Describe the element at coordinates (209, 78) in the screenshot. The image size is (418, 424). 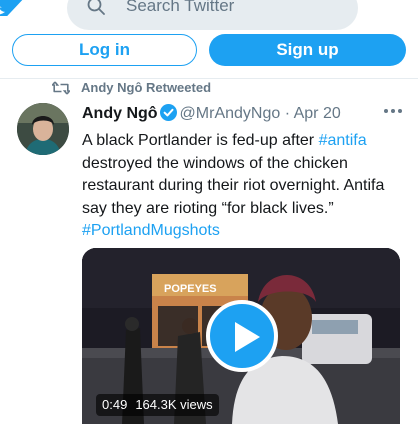
I see `divider` at that location.